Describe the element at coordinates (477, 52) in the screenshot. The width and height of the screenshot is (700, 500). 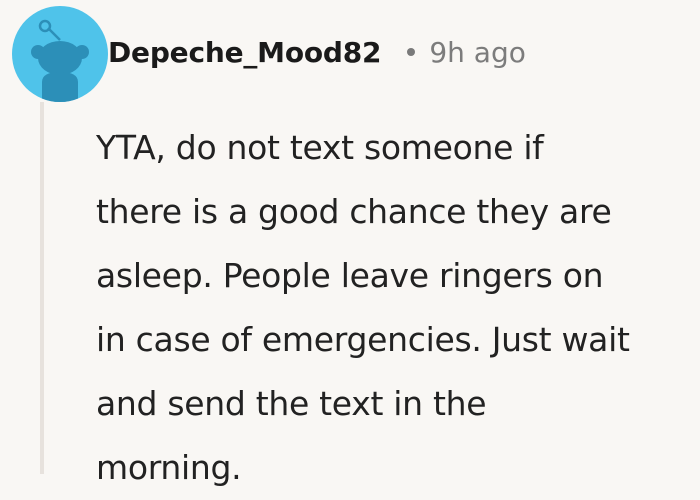
I see `timestamp: 9h ago` at that location.